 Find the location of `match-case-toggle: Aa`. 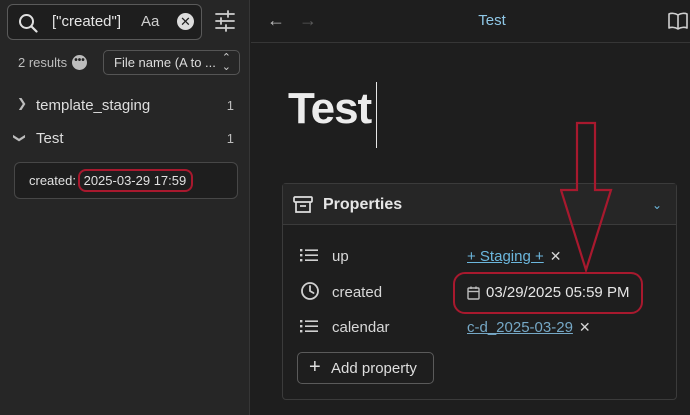

match-case-toggle: Aa is located at coordinates (150, 21).